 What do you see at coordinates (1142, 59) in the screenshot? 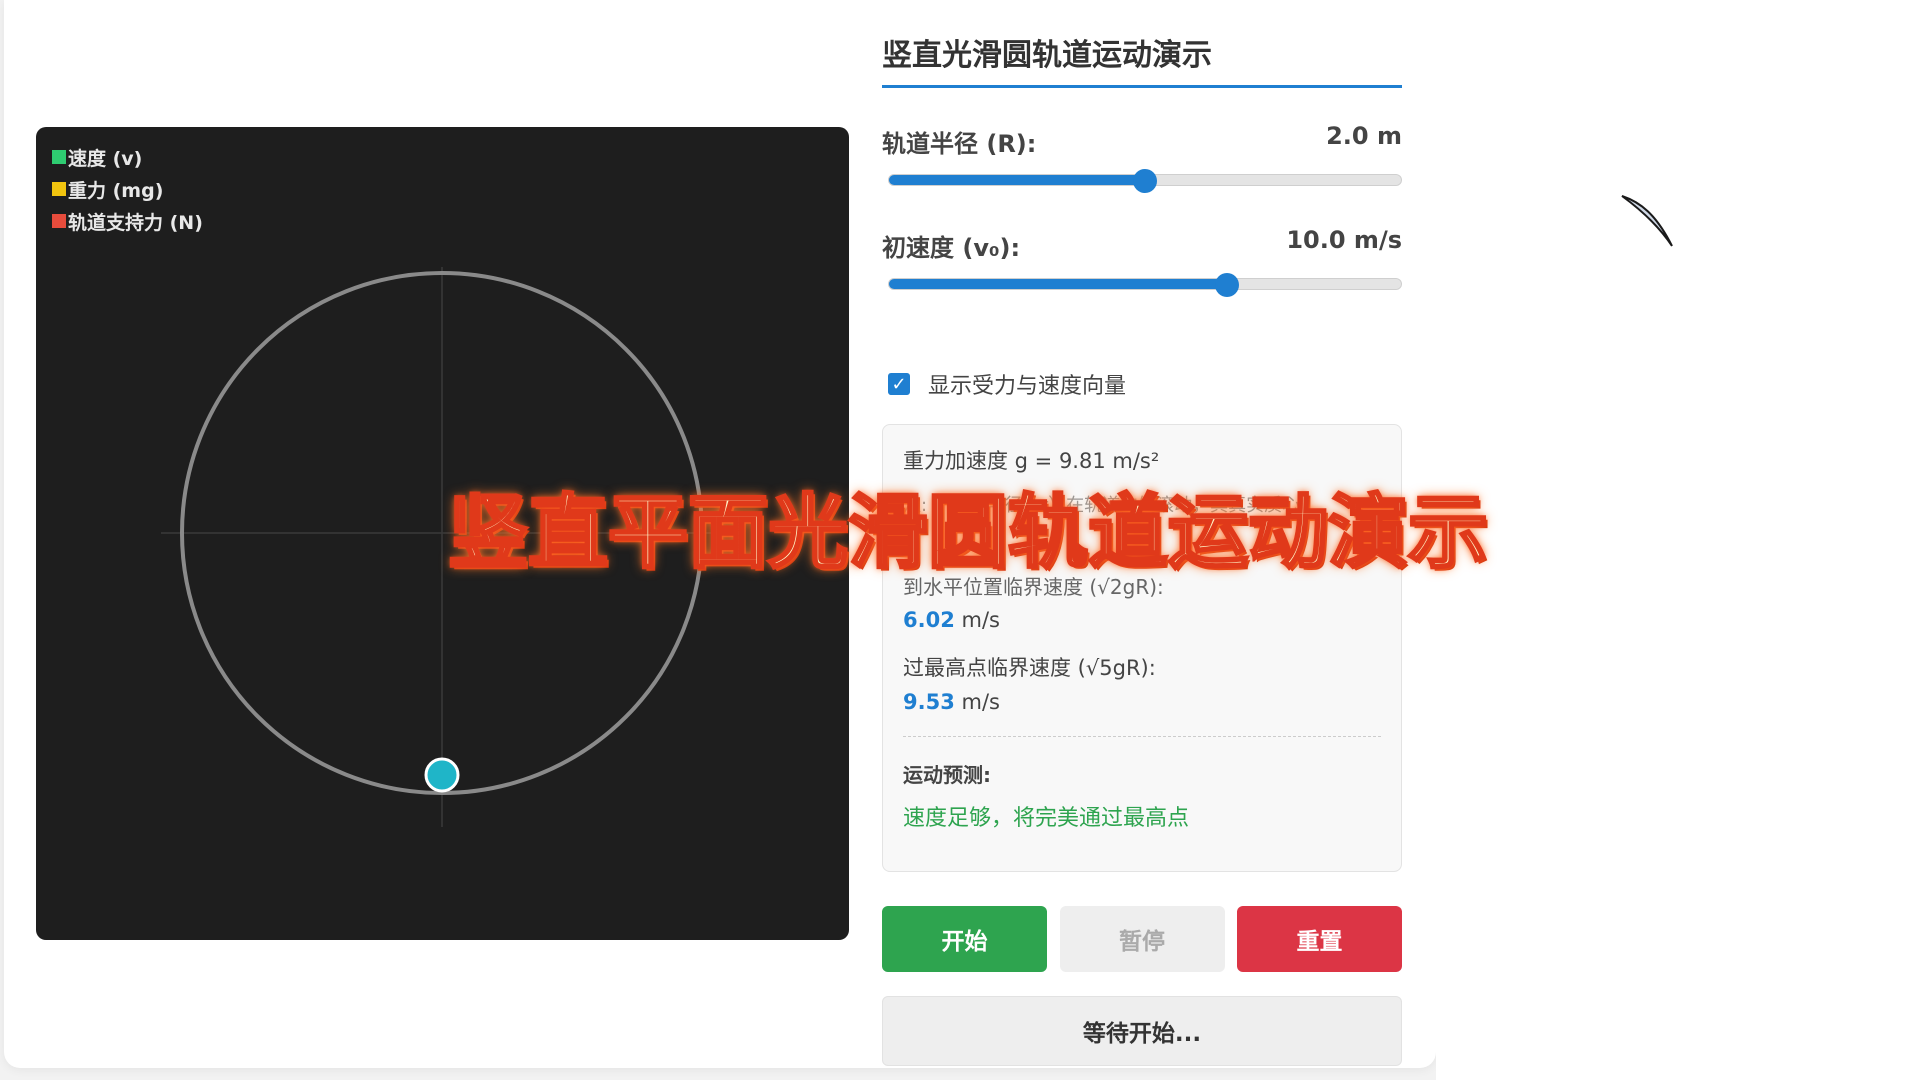
I see `panel-title: 竖直光滑圆轨道运动演示` at bounding box center [1142, 59].